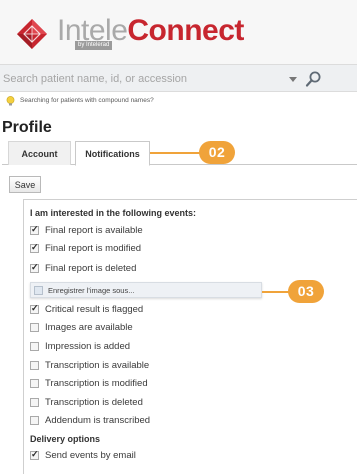 This screenshot has height=474, width=357. I want to click on logo-diamond-icon, so click(32, 34).